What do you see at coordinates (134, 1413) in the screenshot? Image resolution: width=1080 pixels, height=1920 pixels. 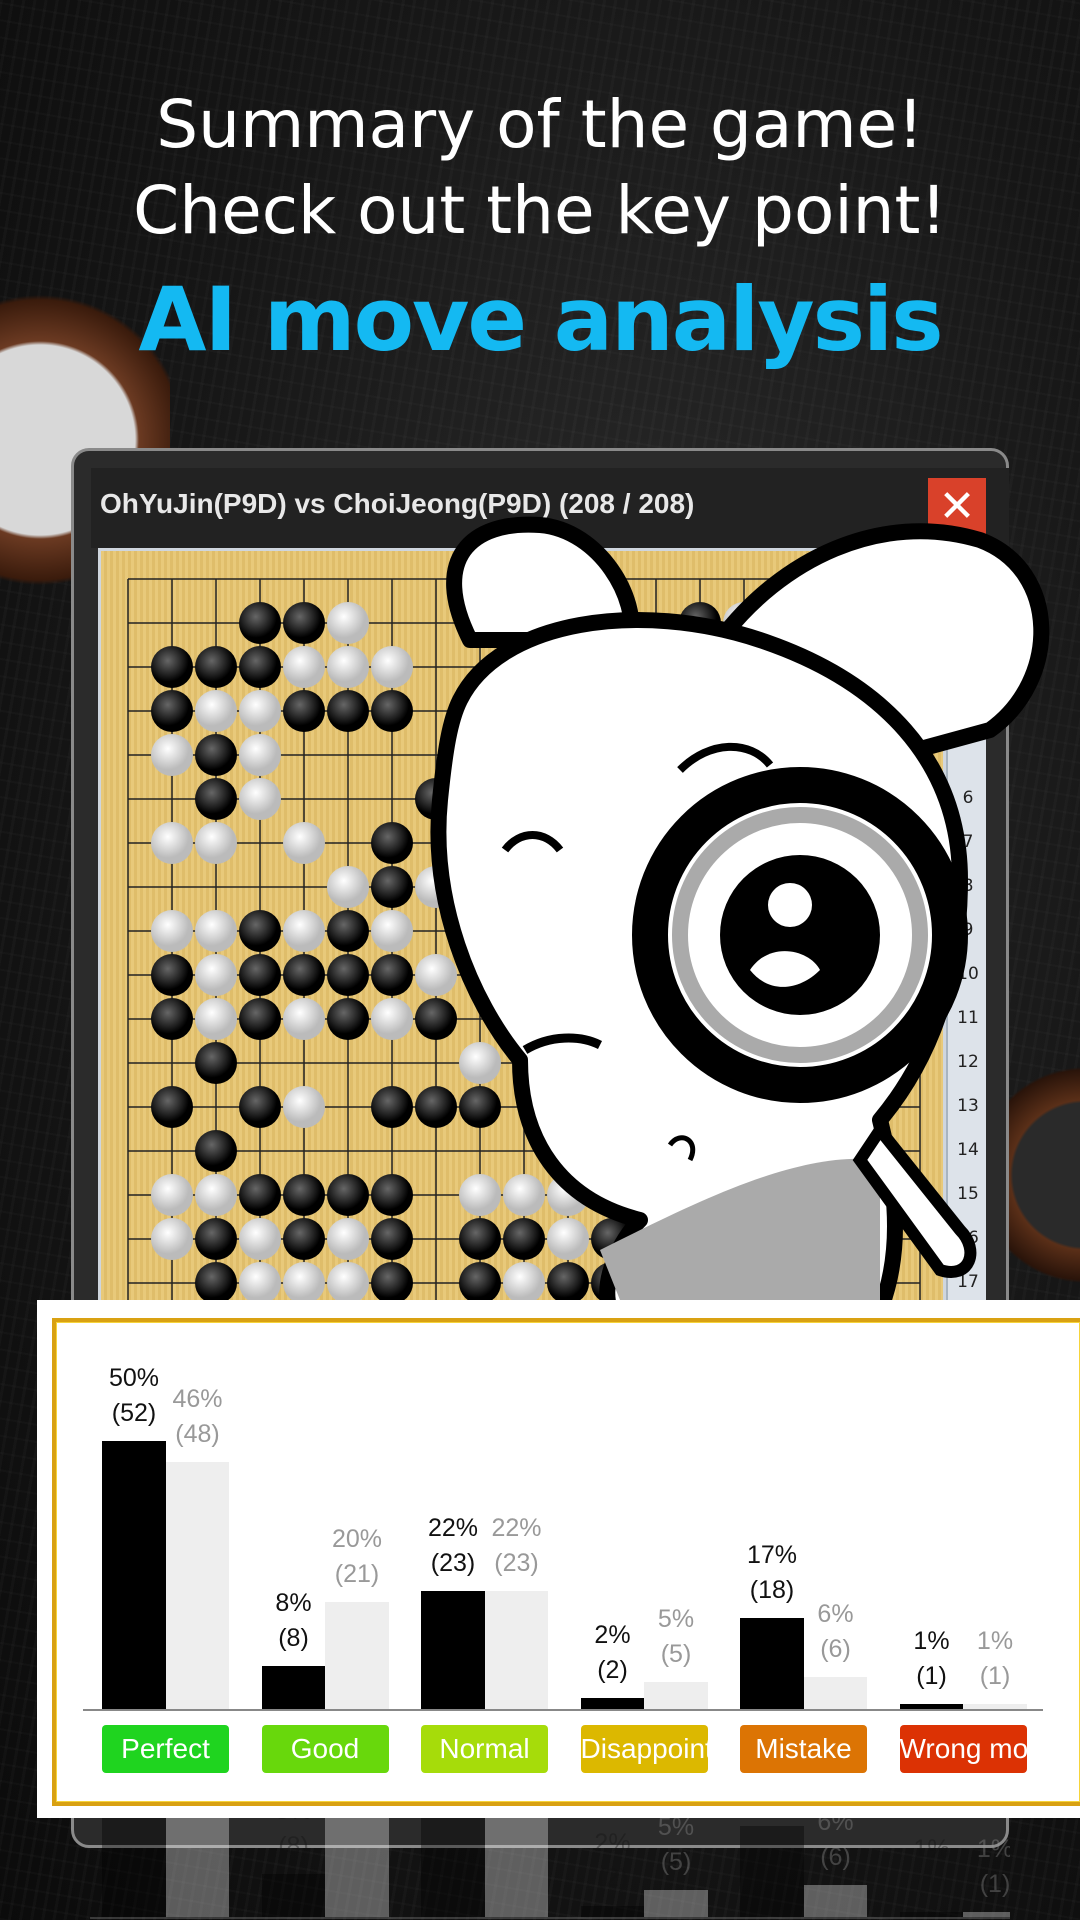 I see `count-label: (52)` at bounding box center [134, 1413].